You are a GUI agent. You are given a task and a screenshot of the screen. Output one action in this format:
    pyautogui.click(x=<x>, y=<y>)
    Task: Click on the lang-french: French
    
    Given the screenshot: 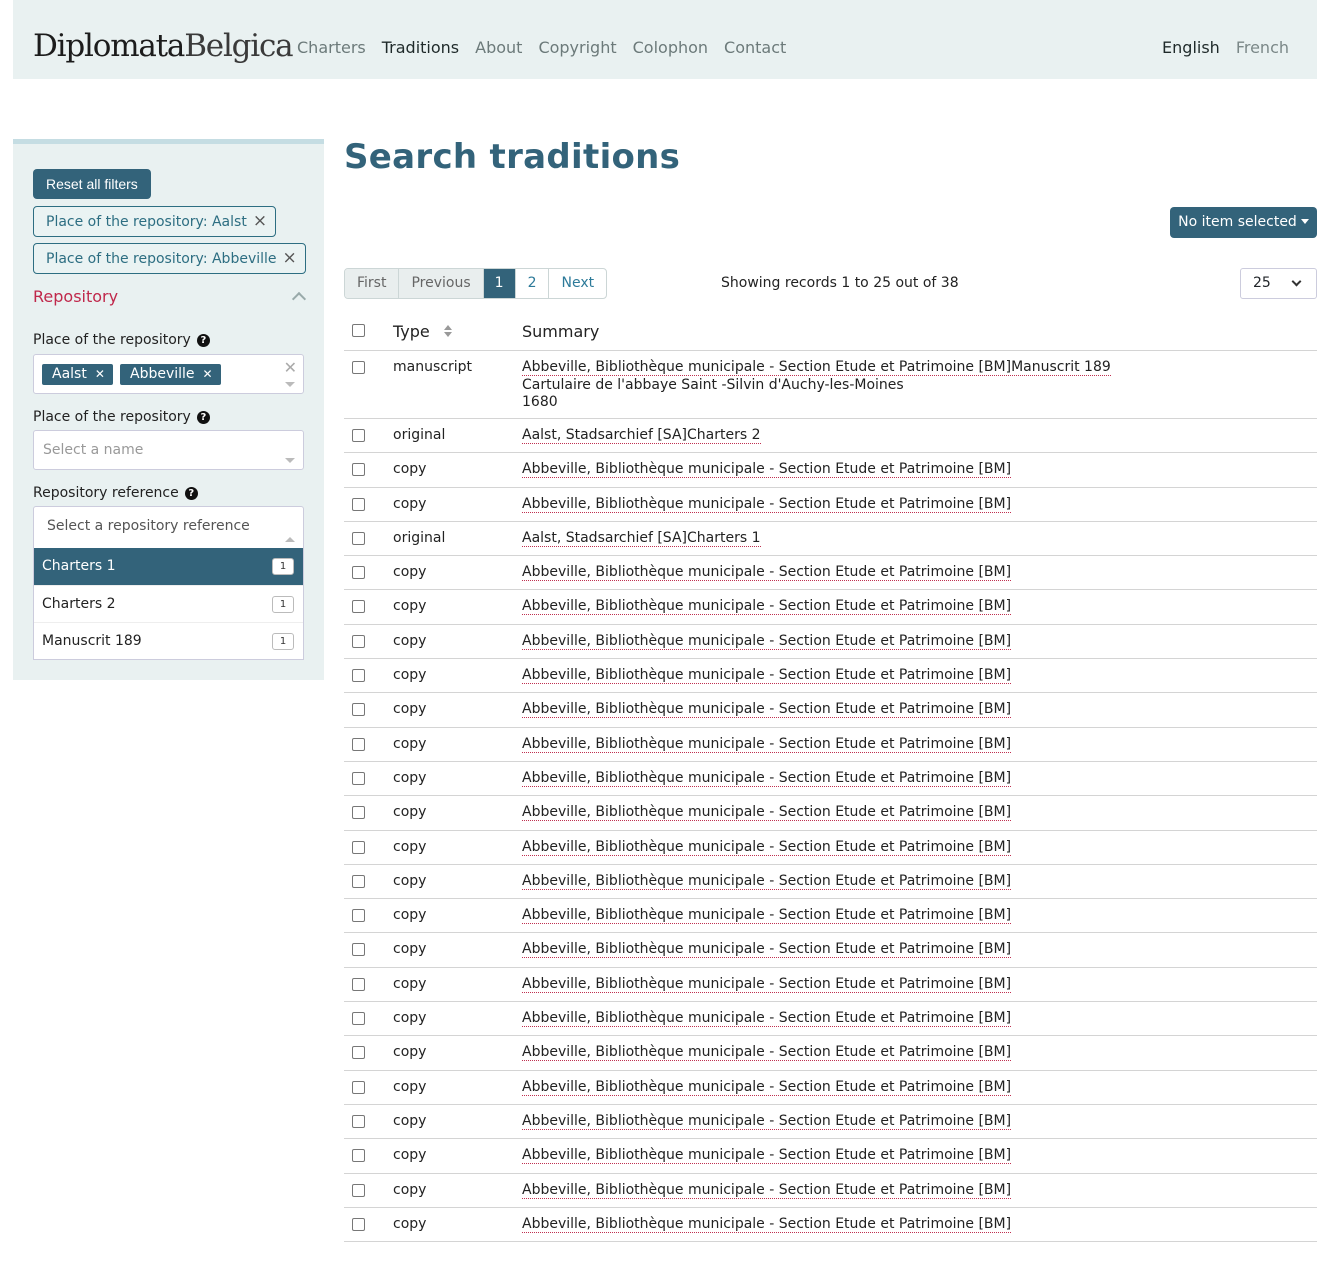 What is the action you would take?
    pyautogui.click(x=1262, y=48)
    